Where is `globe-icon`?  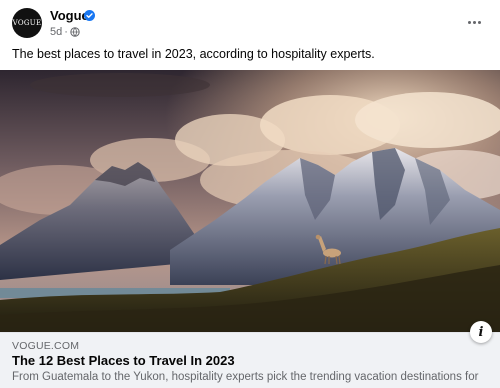 globe-icon is located at coordinates (75, 32).